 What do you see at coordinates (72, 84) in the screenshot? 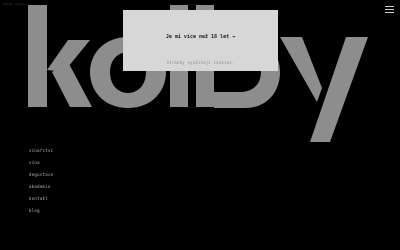
I see `logo-k-leg` at bounding box center [72, 84].